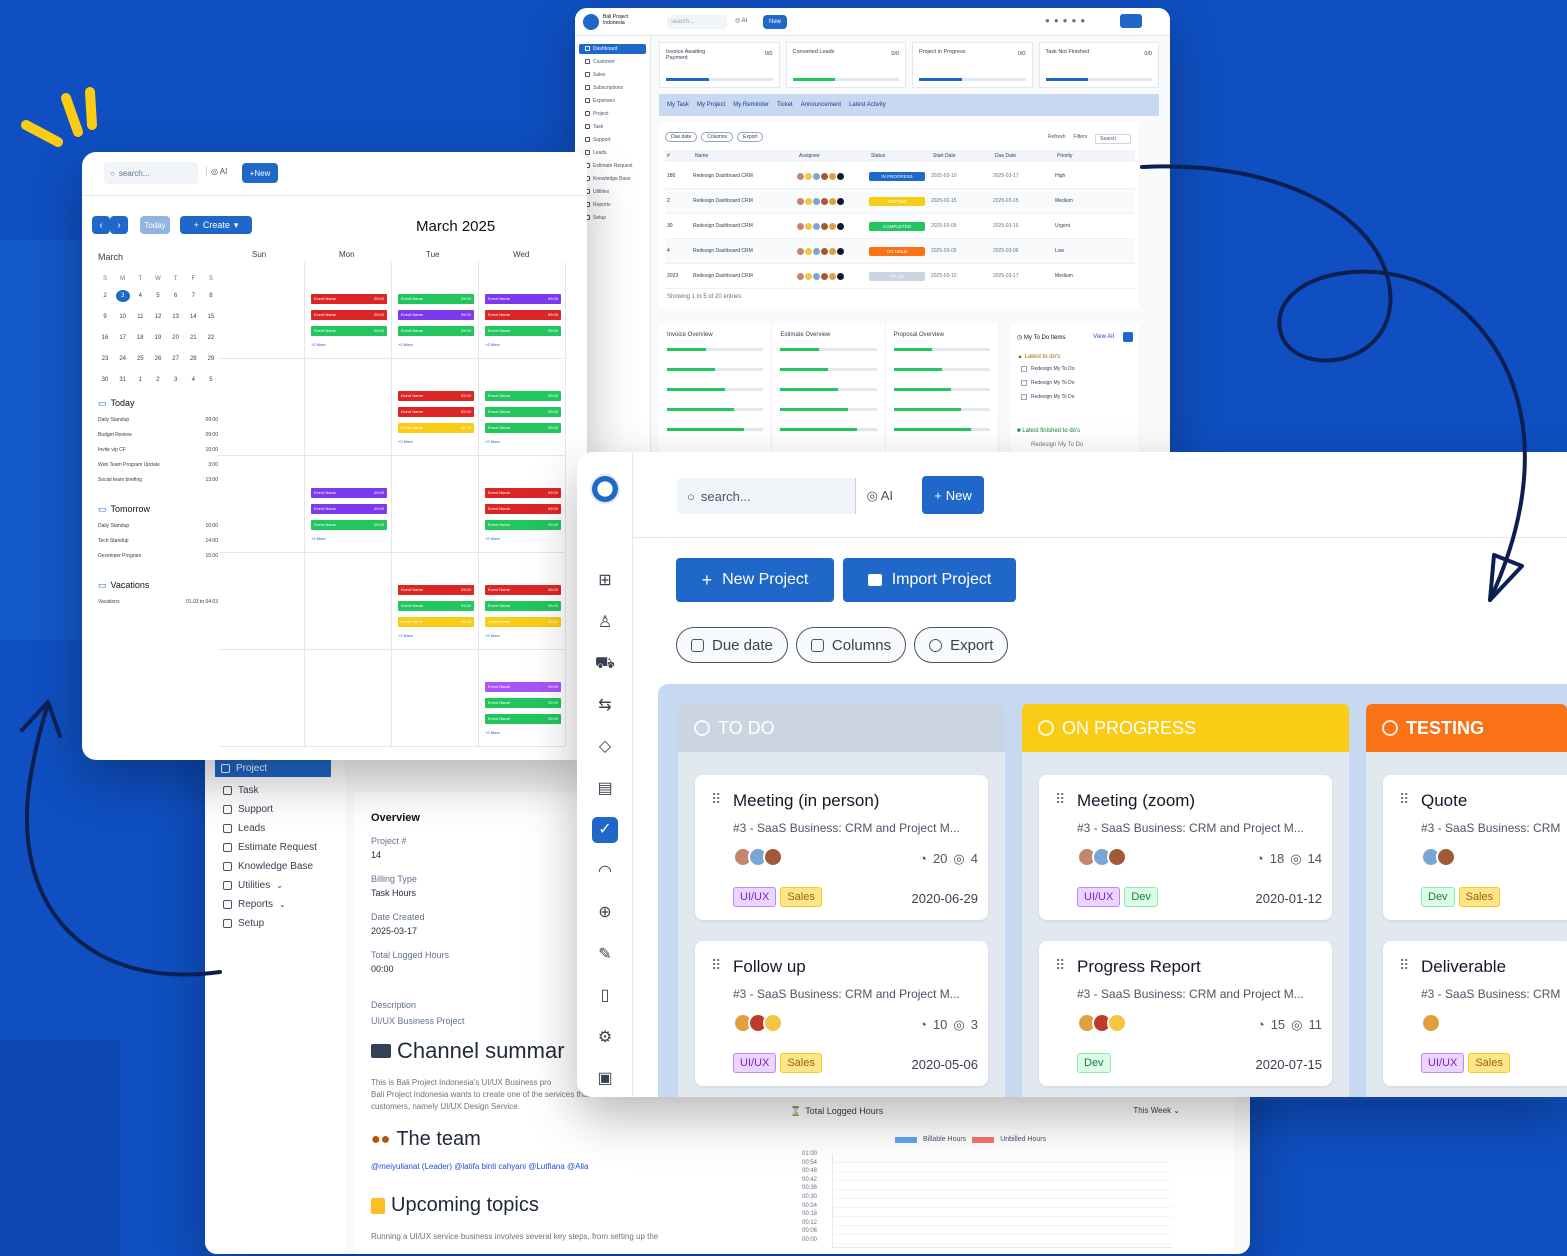 Image resolution: width=1567 pixels, height=1256 pixels. What do you see at coordinates (193, 338) in the screenshot?
I see `mini-day: 21` at bounding box center [193, 338].